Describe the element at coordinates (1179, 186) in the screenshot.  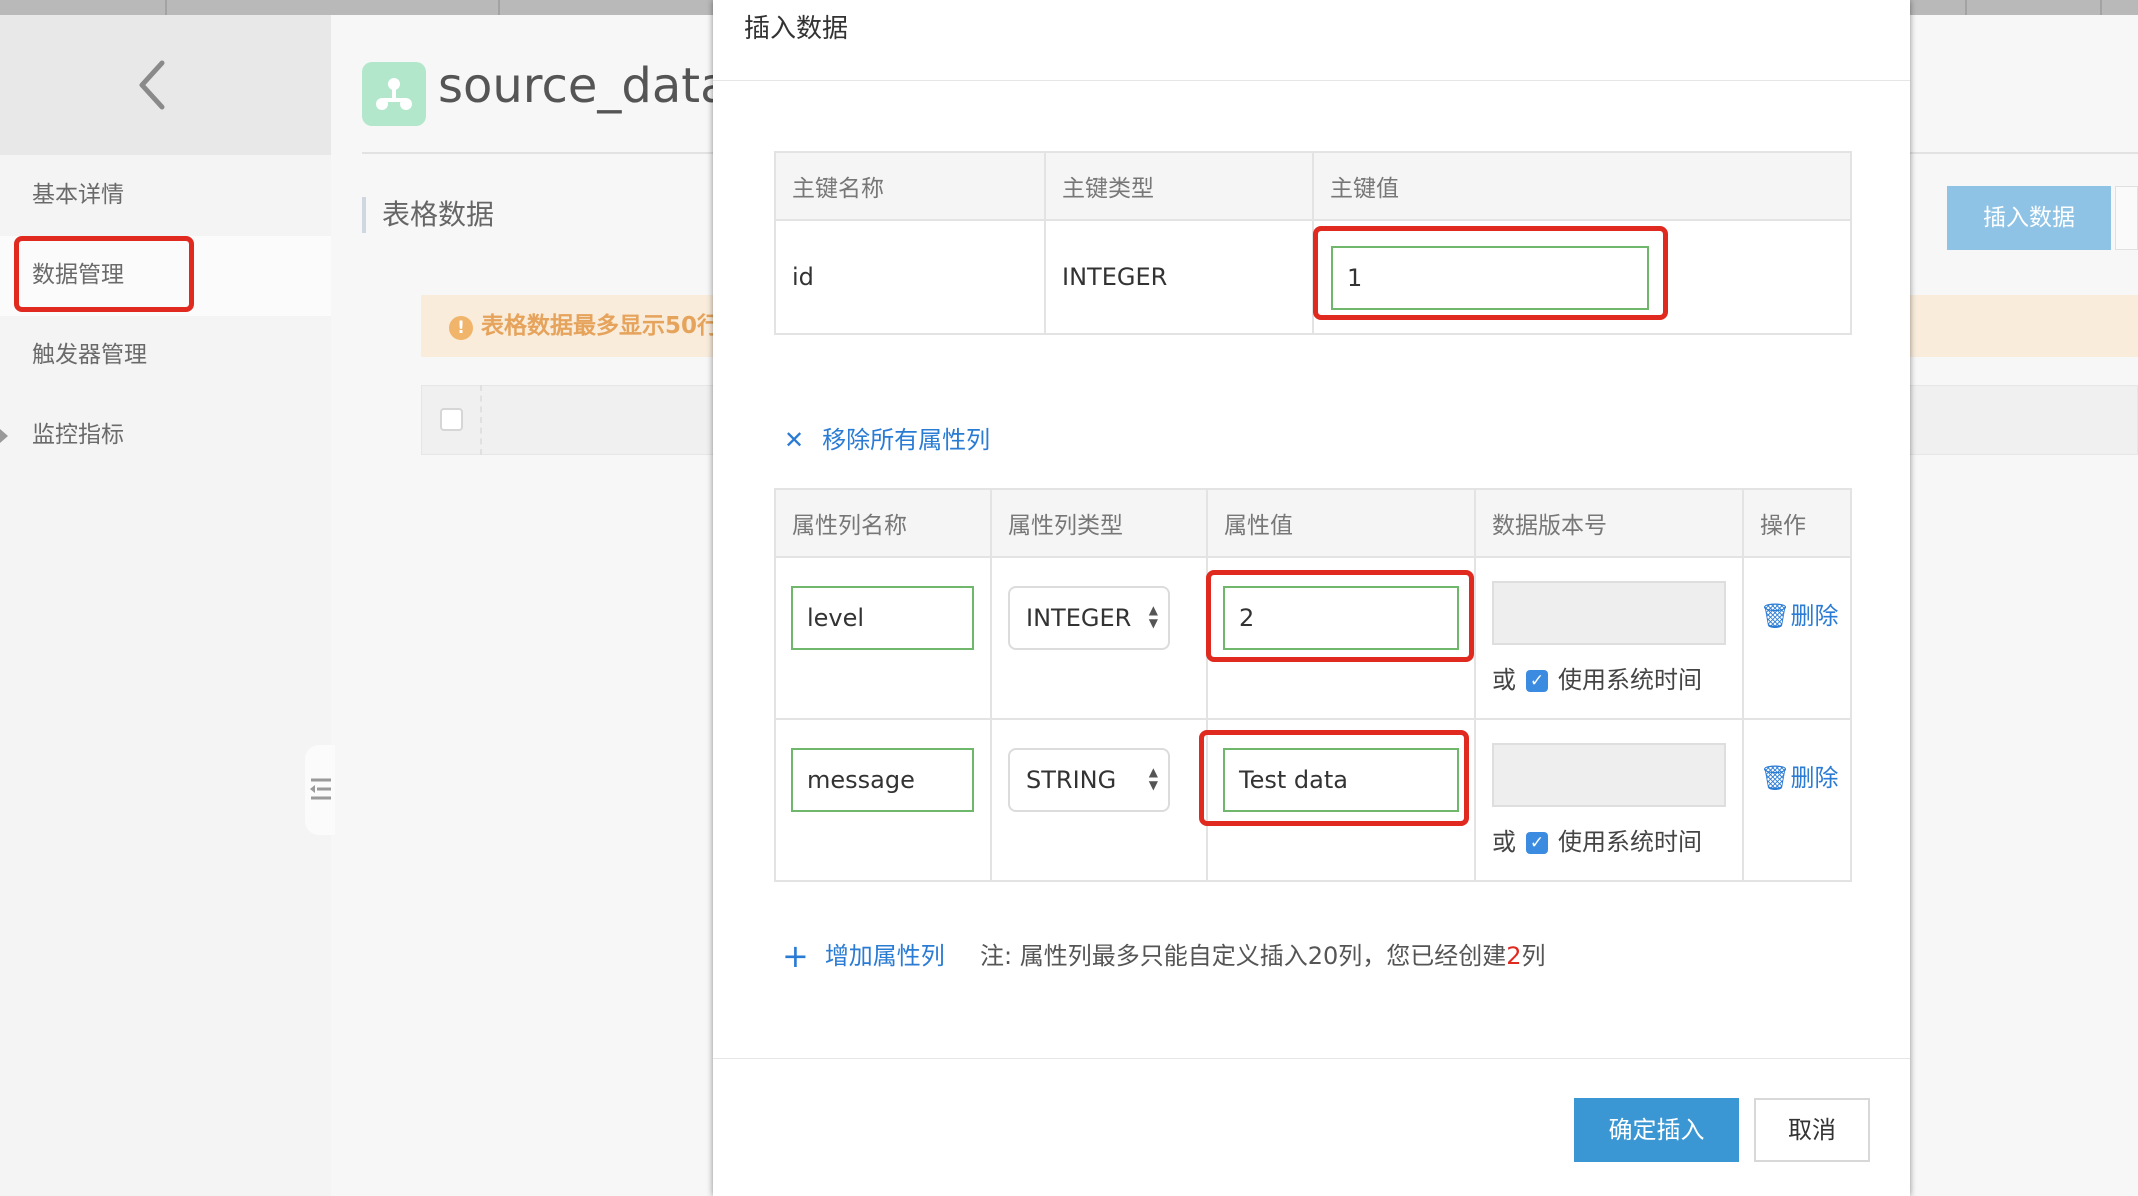
I see `pk-header-type: 主键类型` at that location.